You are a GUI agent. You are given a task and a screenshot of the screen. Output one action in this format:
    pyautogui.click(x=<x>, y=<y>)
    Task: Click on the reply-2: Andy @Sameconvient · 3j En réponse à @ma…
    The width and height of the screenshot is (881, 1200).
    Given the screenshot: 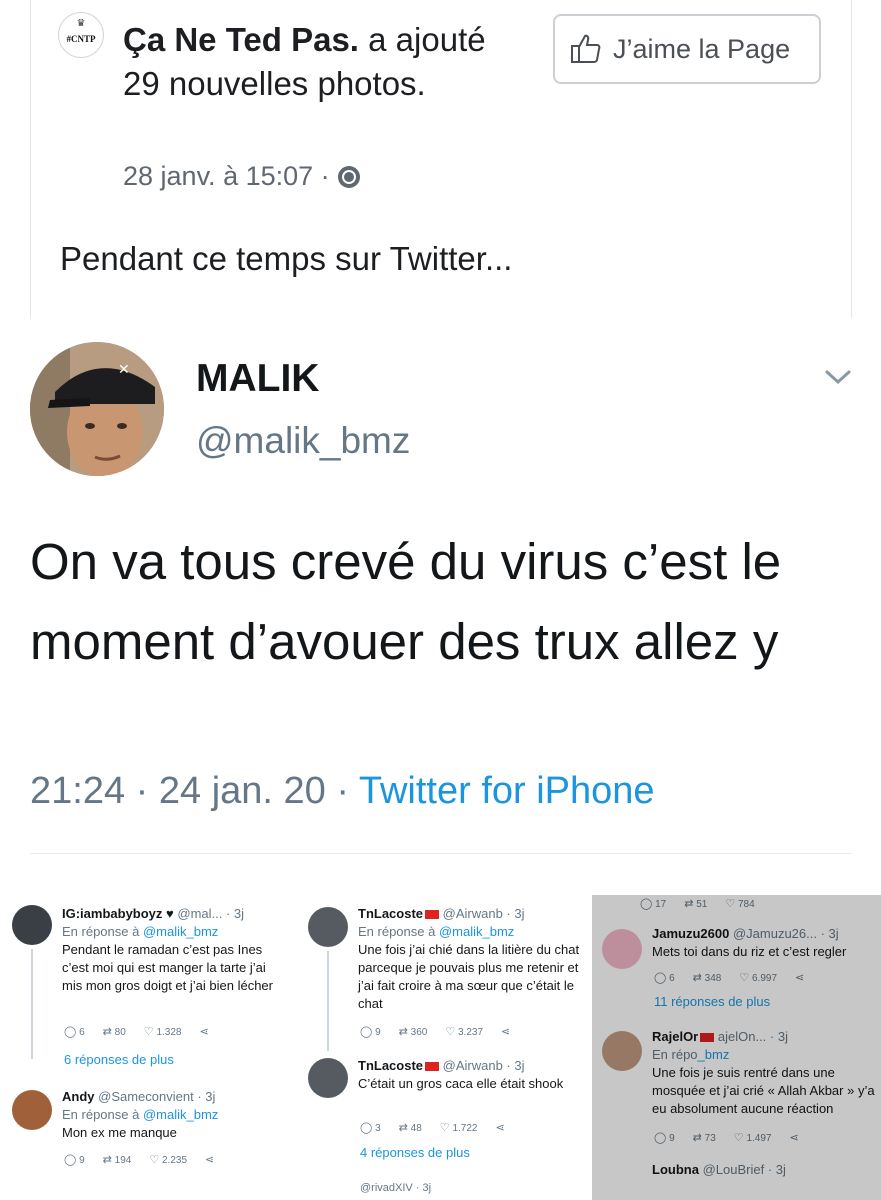 What is the action you would take?
    pyautogui.click(x=172, y=1115)
    